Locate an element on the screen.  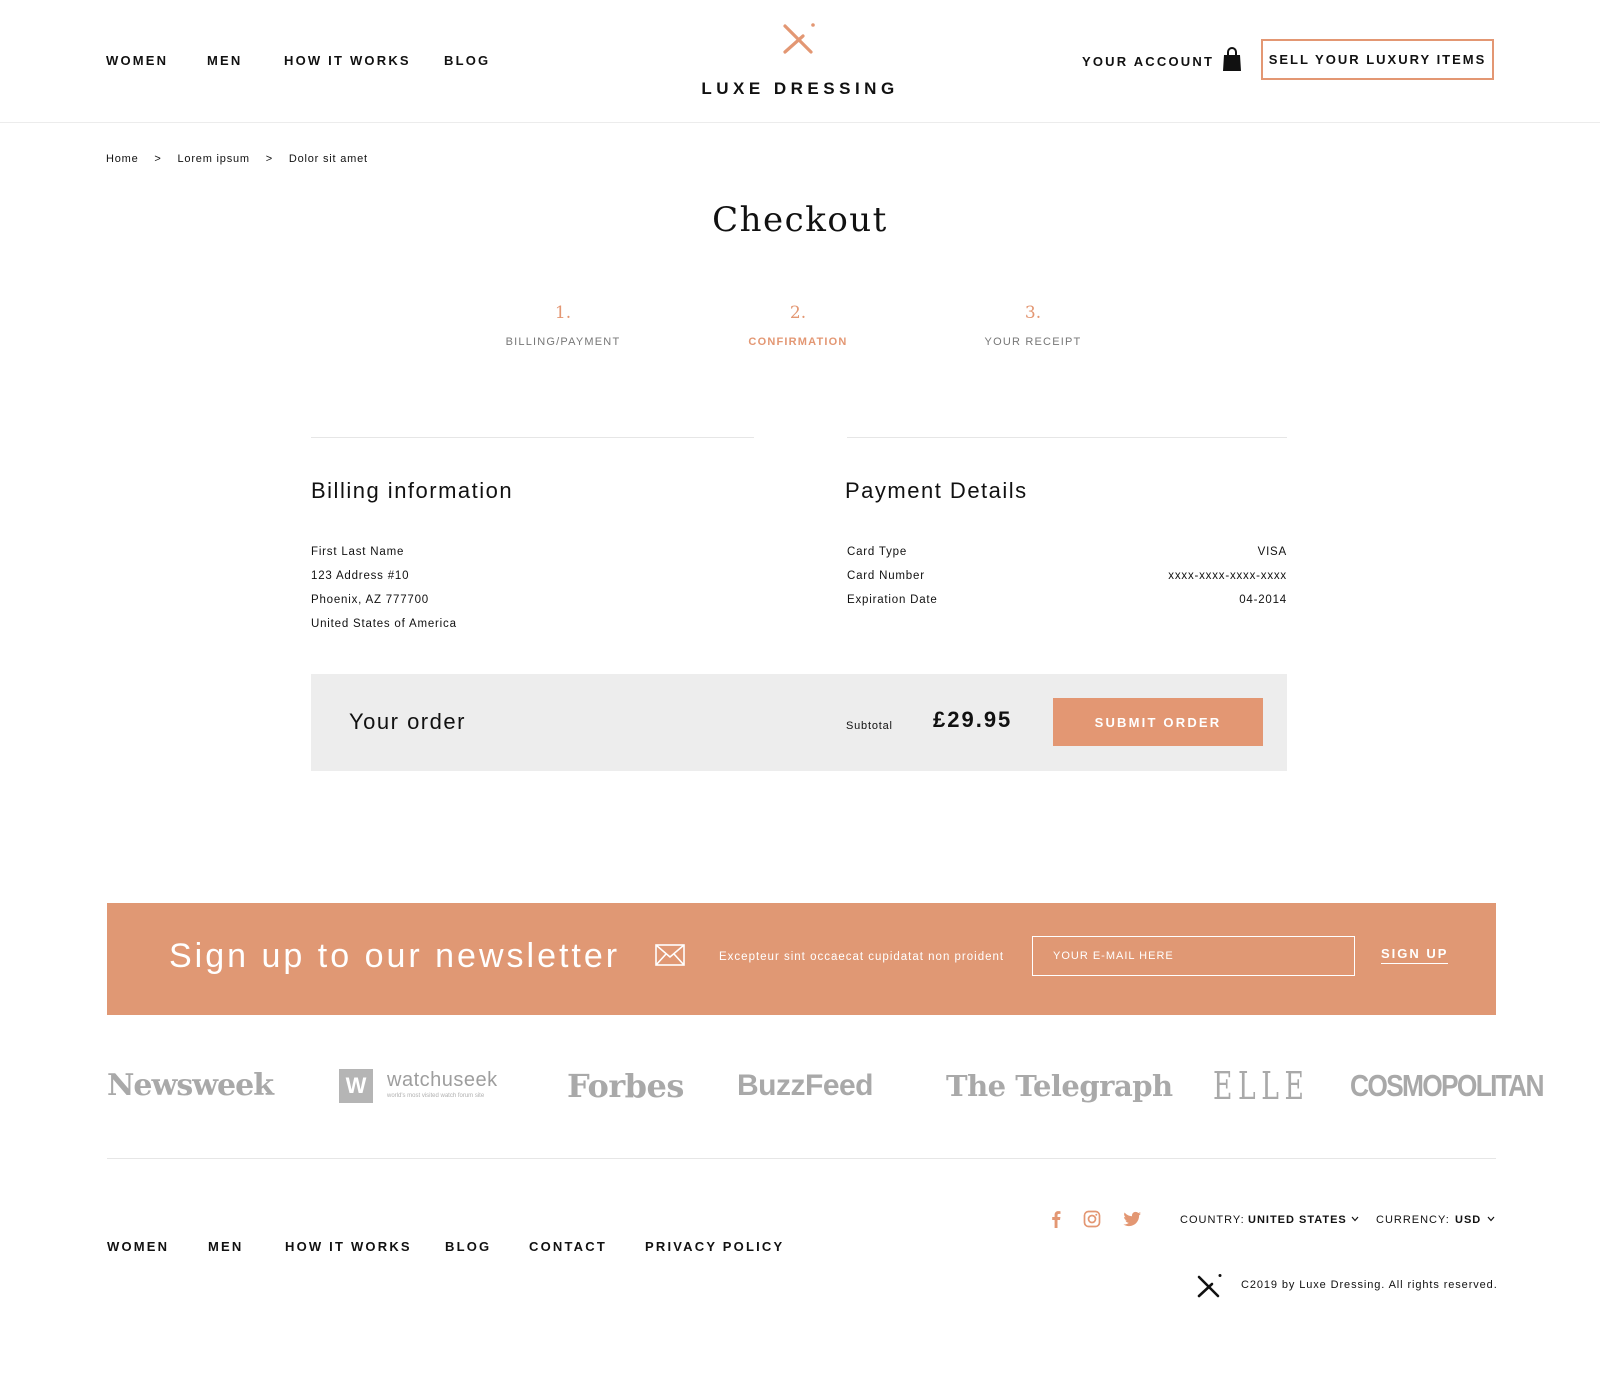
watchuseek-wordmark: watchuseek is located at coordinates (442, 1080).